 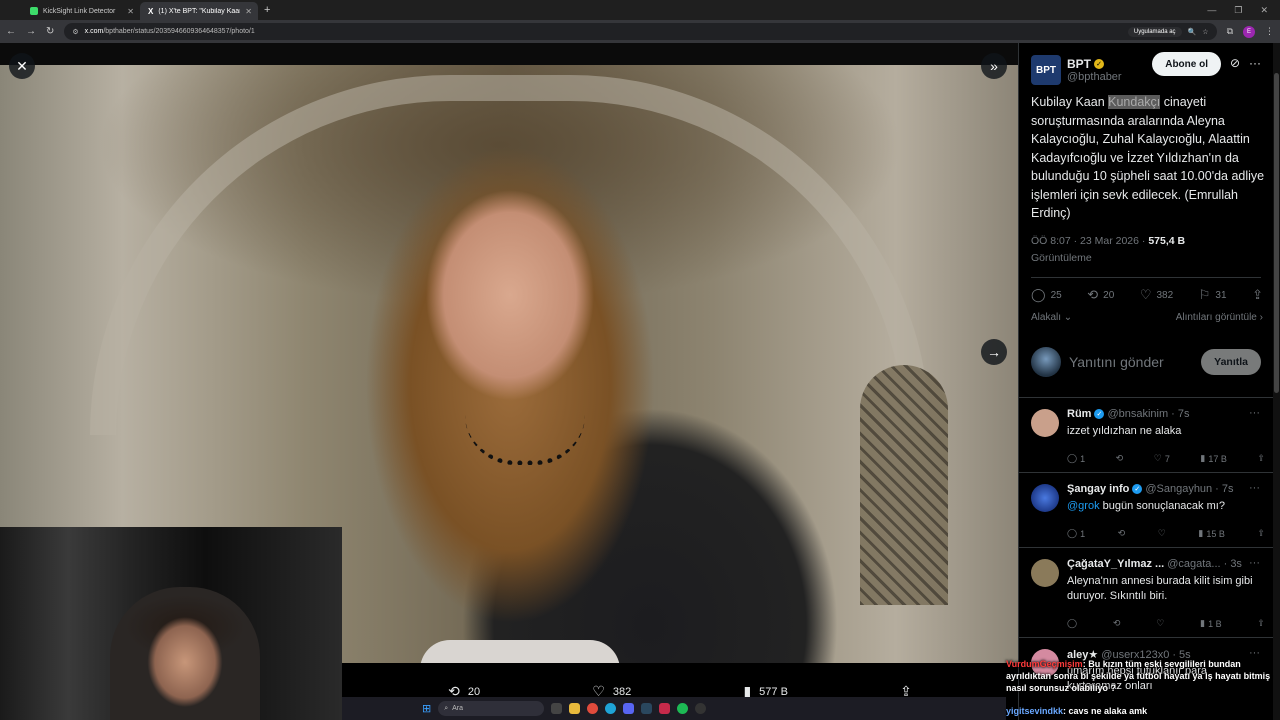 I want to click on reload-icon: ↻, so click(x=50, y=31).